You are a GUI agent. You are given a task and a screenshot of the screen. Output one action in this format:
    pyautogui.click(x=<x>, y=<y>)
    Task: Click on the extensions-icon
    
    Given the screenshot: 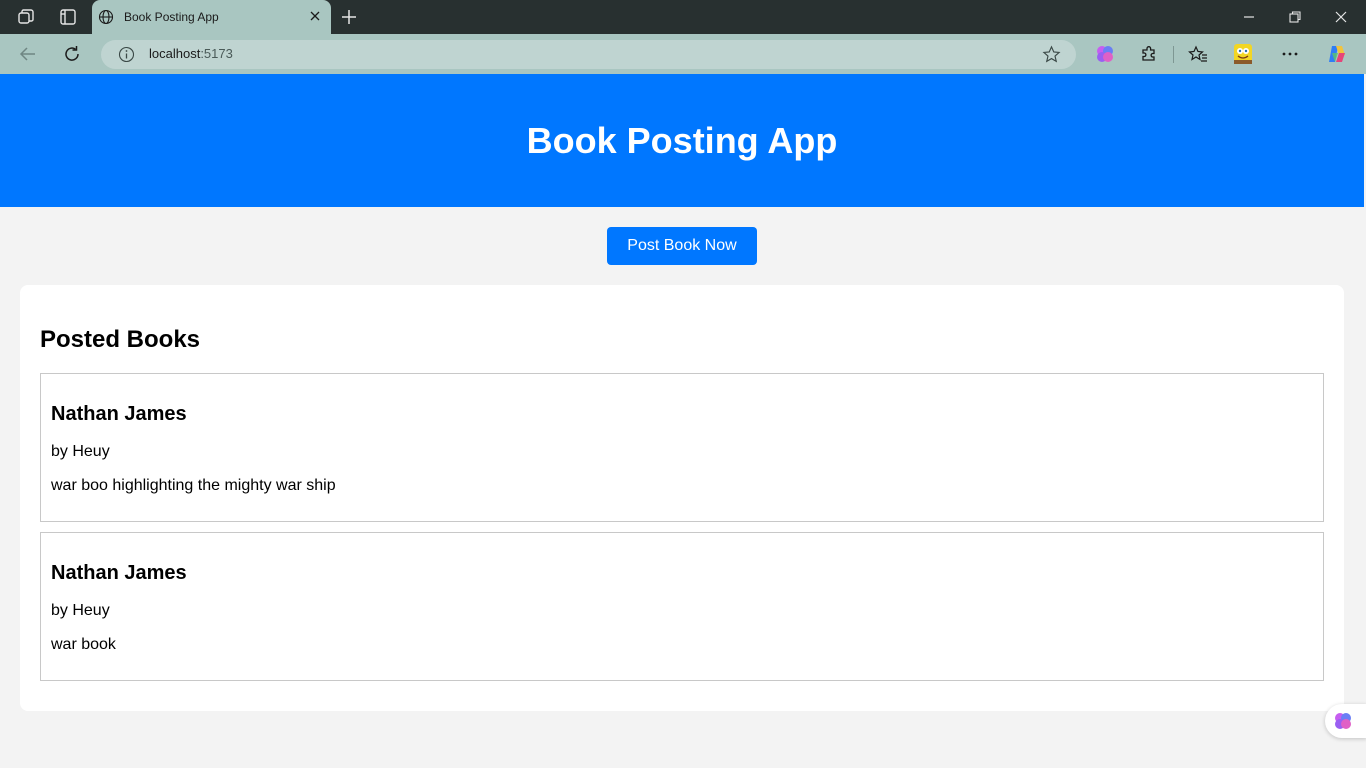 What is the action you would take?
    pyautogui.click(x=1149, y=54)
    